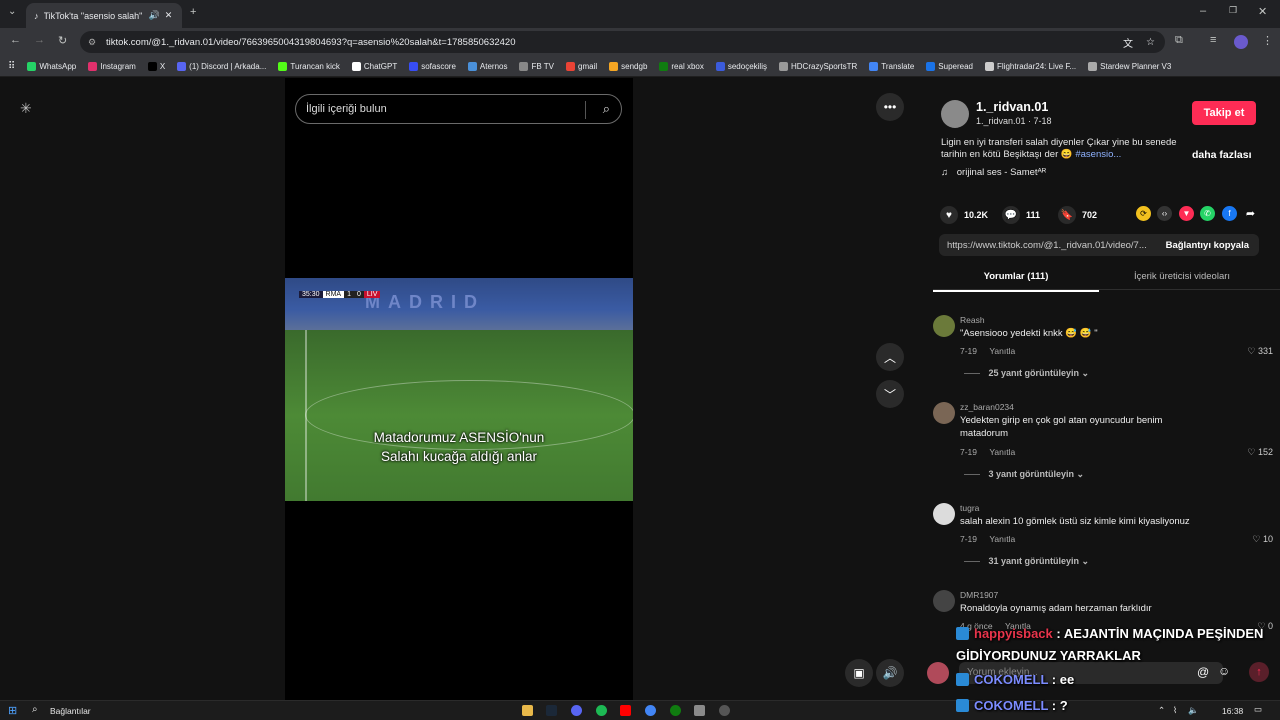  Describe the element at coordinates (458, 109) in the screenshot. I see `search-input: İlgili içeriği bulun ⌕` at that location.